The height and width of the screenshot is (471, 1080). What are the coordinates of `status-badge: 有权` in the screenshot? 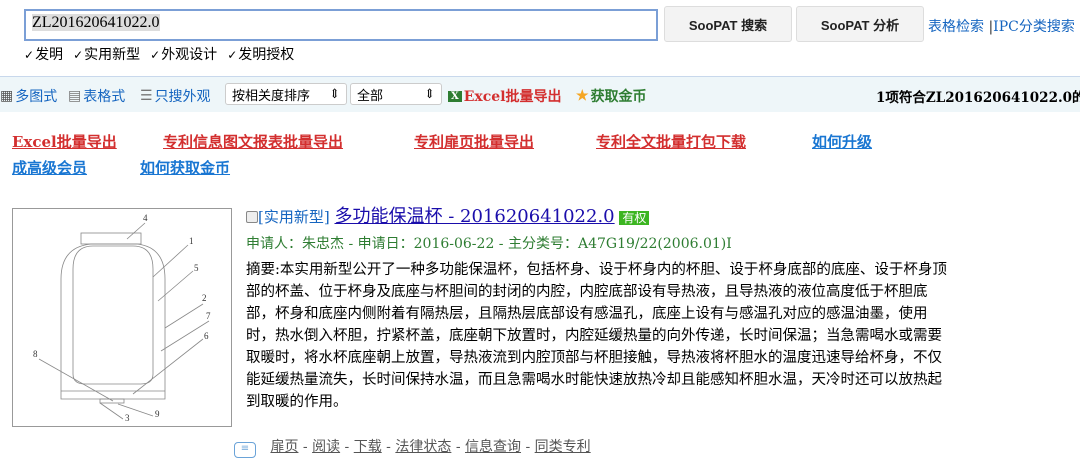 It's located at (634, 218).